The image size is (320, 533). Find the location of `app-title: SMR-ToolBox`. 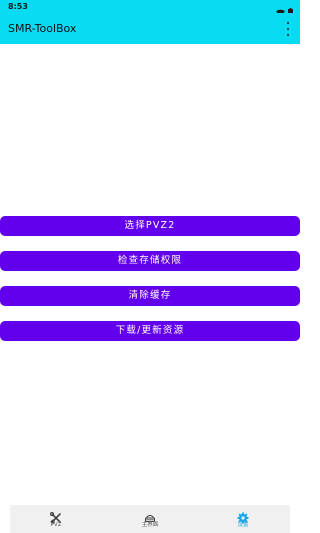

app-title: SMR-ToolBox is located at coordinates (42, 28).